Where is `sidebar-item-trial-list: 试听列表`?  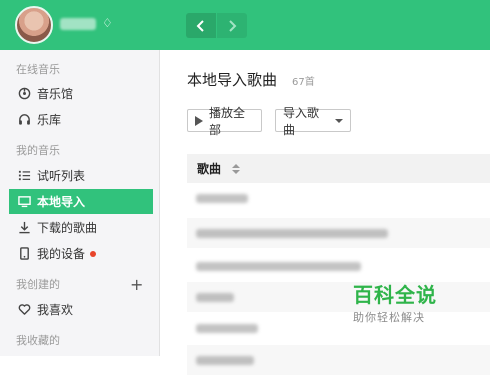
sidebar-item-trial-list: 试听列表 is located at coordinates (81, 175).